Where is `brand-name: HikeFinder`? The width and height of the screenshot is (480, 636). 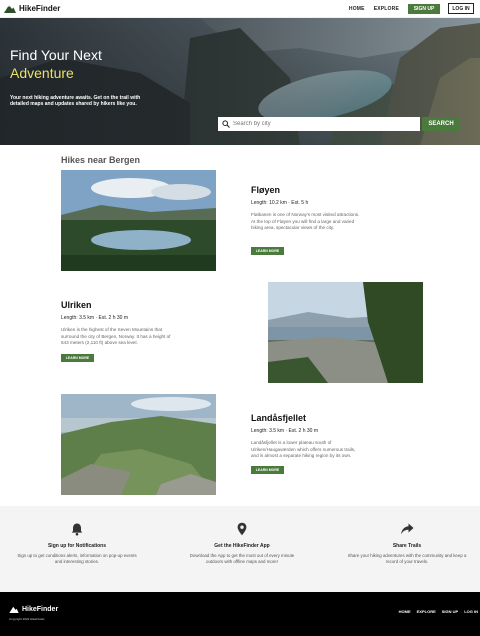
brand-name: HikeFinder is located at coordinates (40, 8).